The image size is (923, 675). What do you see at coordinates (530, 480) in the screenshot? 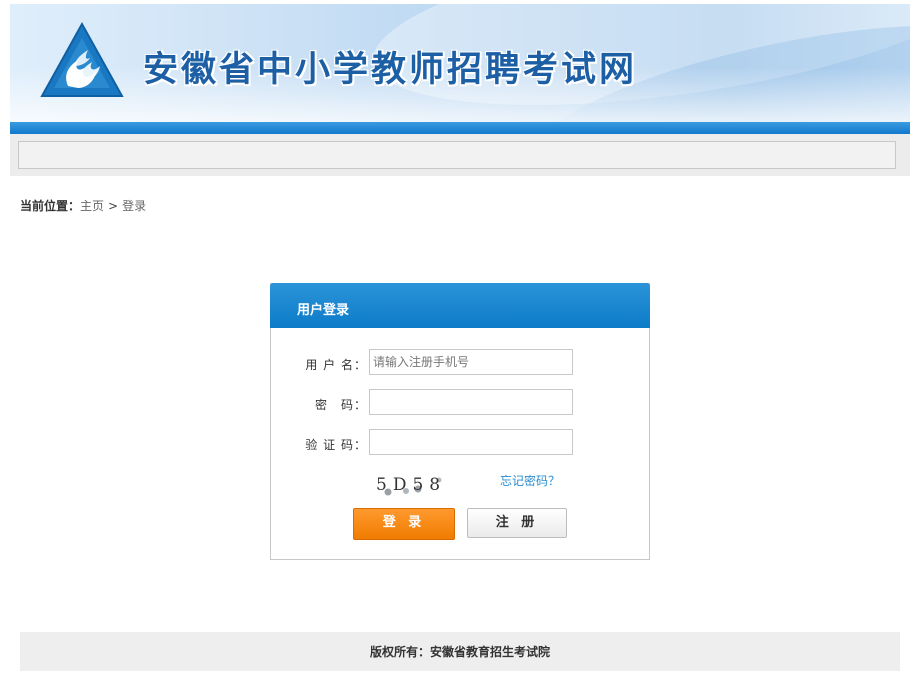
I see `forgot-password-link: 忘记密码？` at bounding box center [530, 480].